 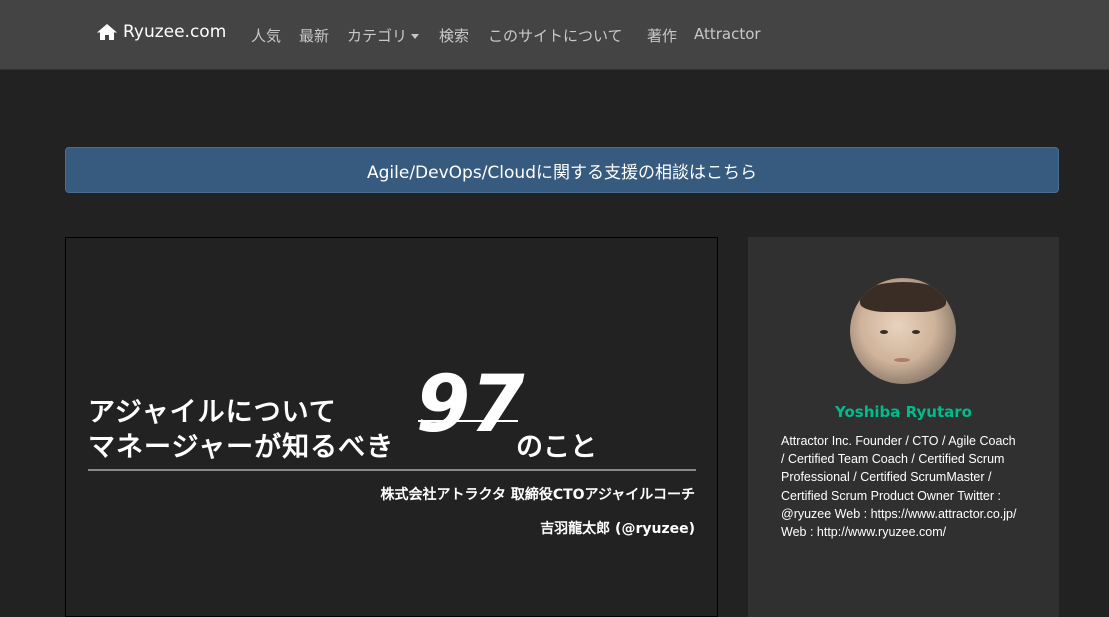 I want to click on profile-name: Yoshiba Ryutaro, so click(x=903, y=412).